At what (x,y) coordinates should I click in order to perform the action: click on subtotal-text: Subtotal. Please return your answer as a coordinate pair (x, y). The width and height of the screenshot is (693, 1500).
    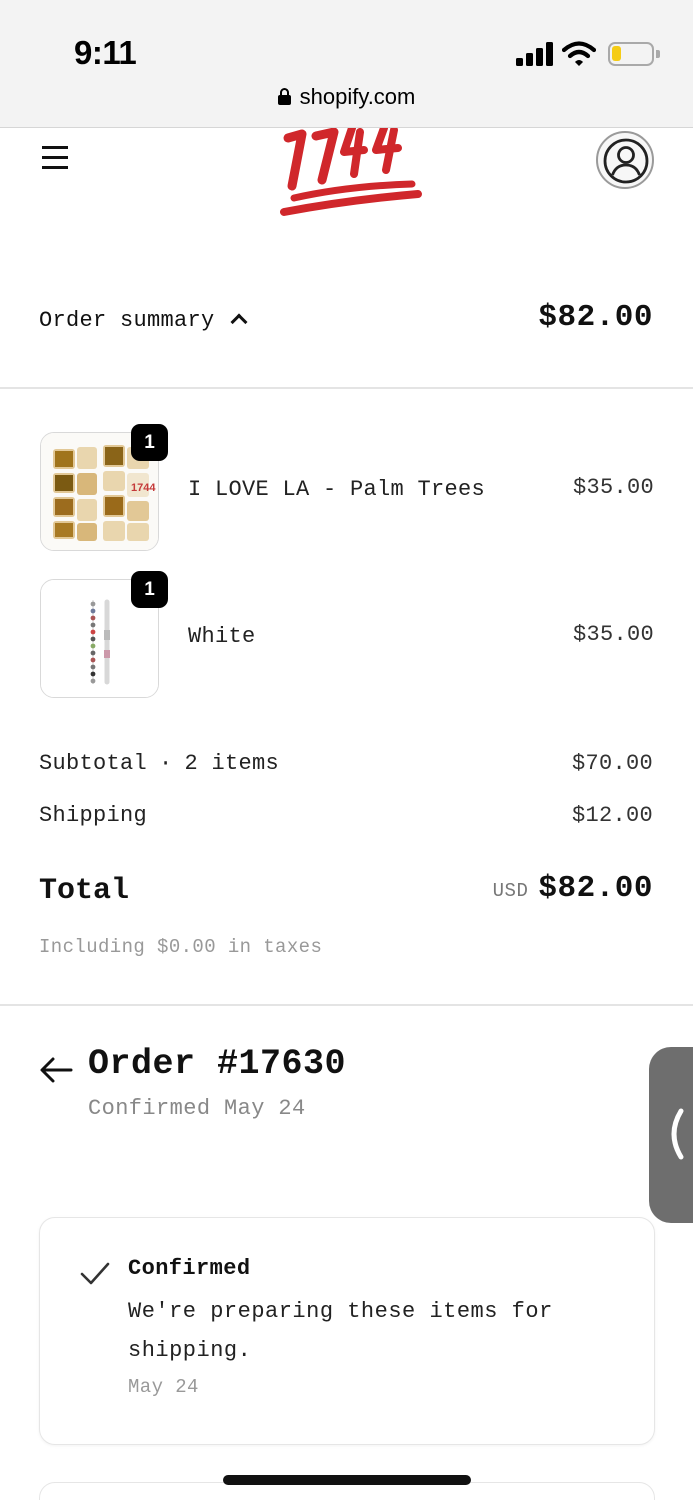
    Looking at the image, I should click on (93, 763).